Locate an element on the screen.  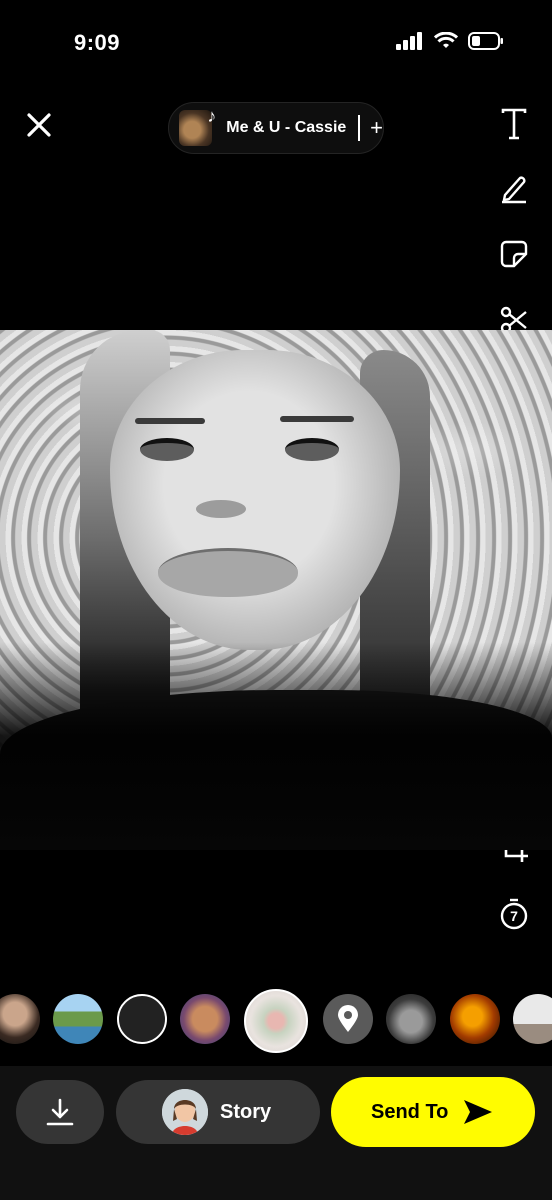
send-arrow-icon is located at coordinates (478, 1112).